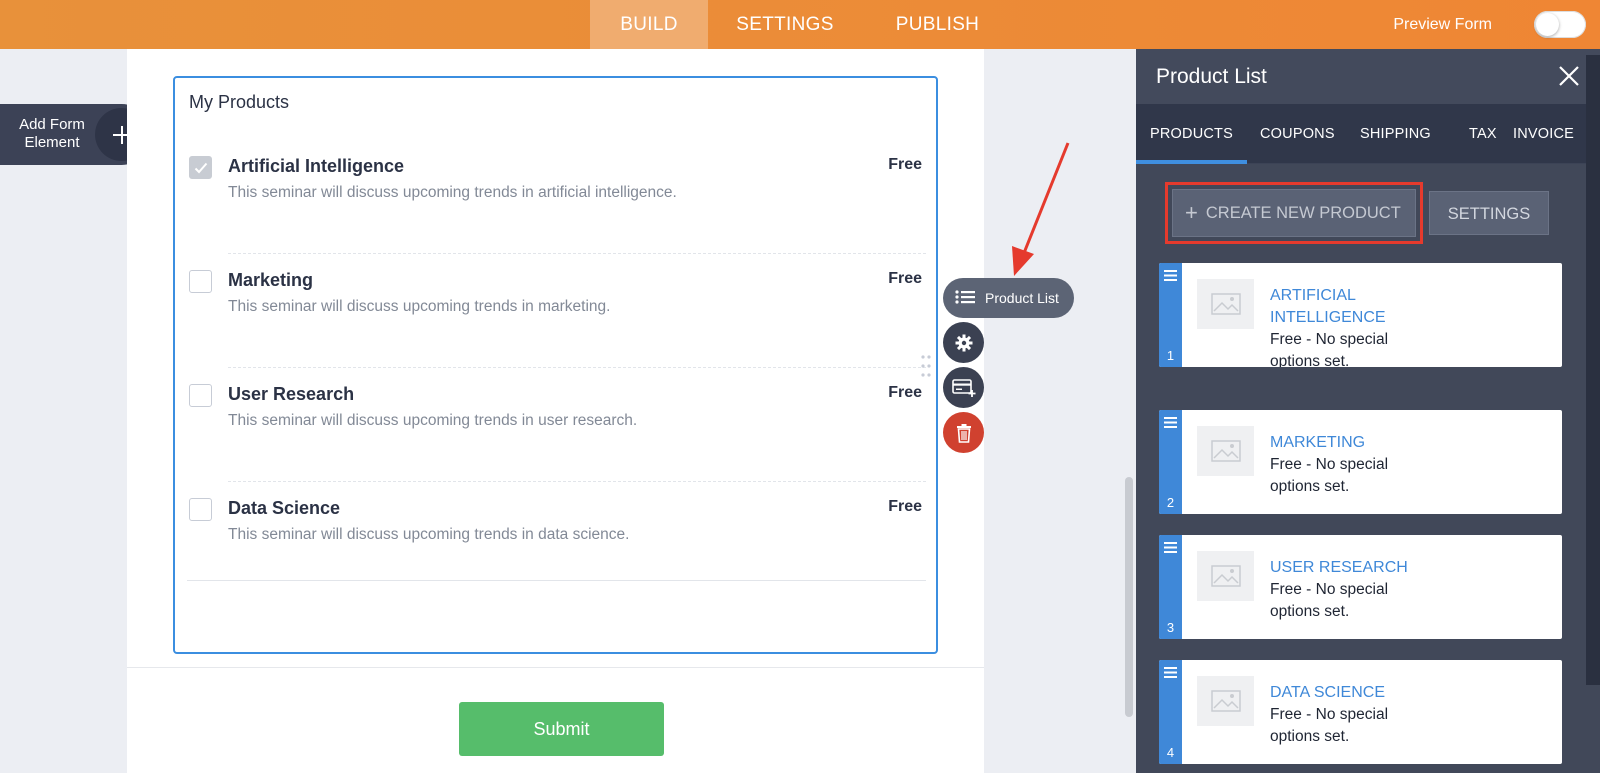 The width and height of the screenshot is (1600, 773). I want to click on tab-invoice: INVOICE, so click(1543, 134).